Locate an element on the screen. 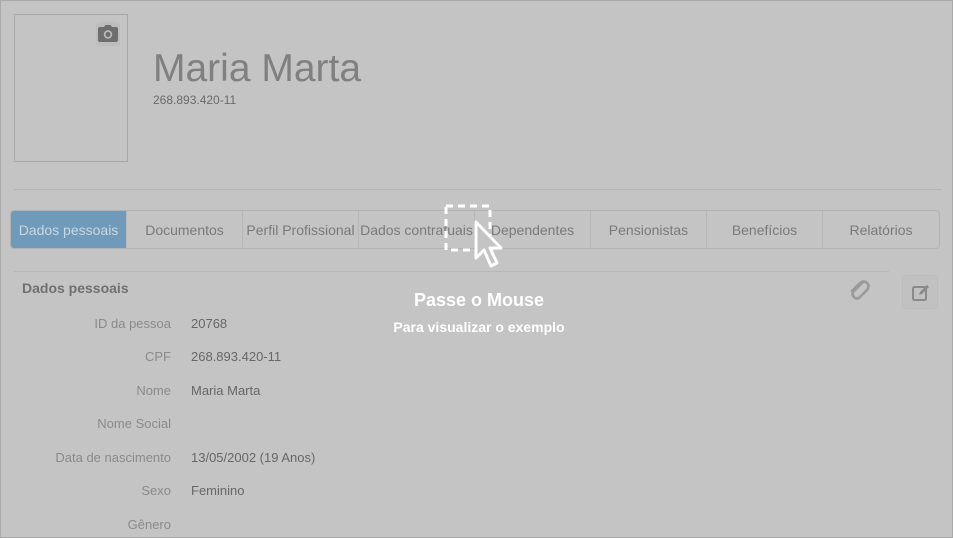 This screenshot has height=538, width=953. tab-documentos: Documentos is located at coordinates (185, 229).